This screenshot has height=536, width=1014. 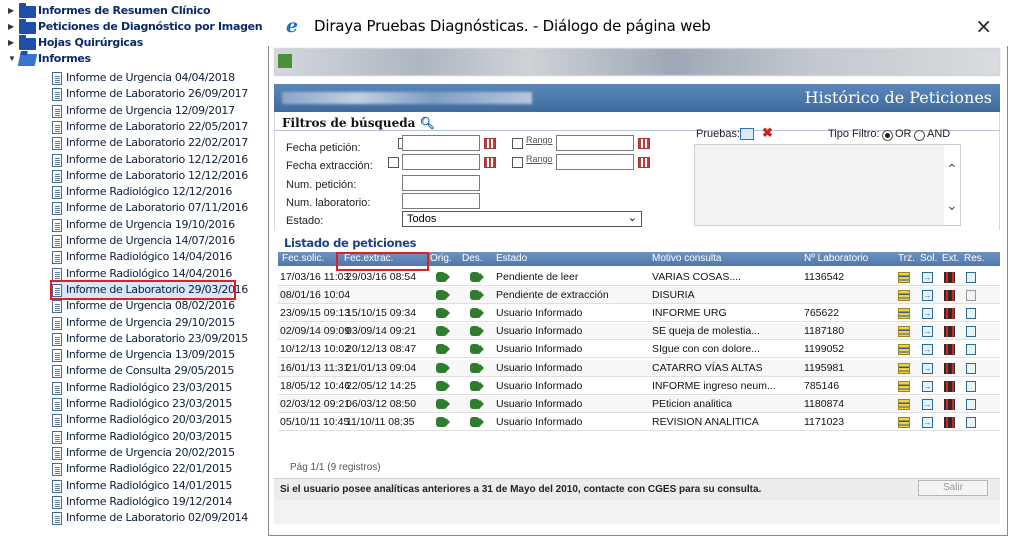 I want to click on estado-select: Todos ⌄, so click(x=522, y=219).